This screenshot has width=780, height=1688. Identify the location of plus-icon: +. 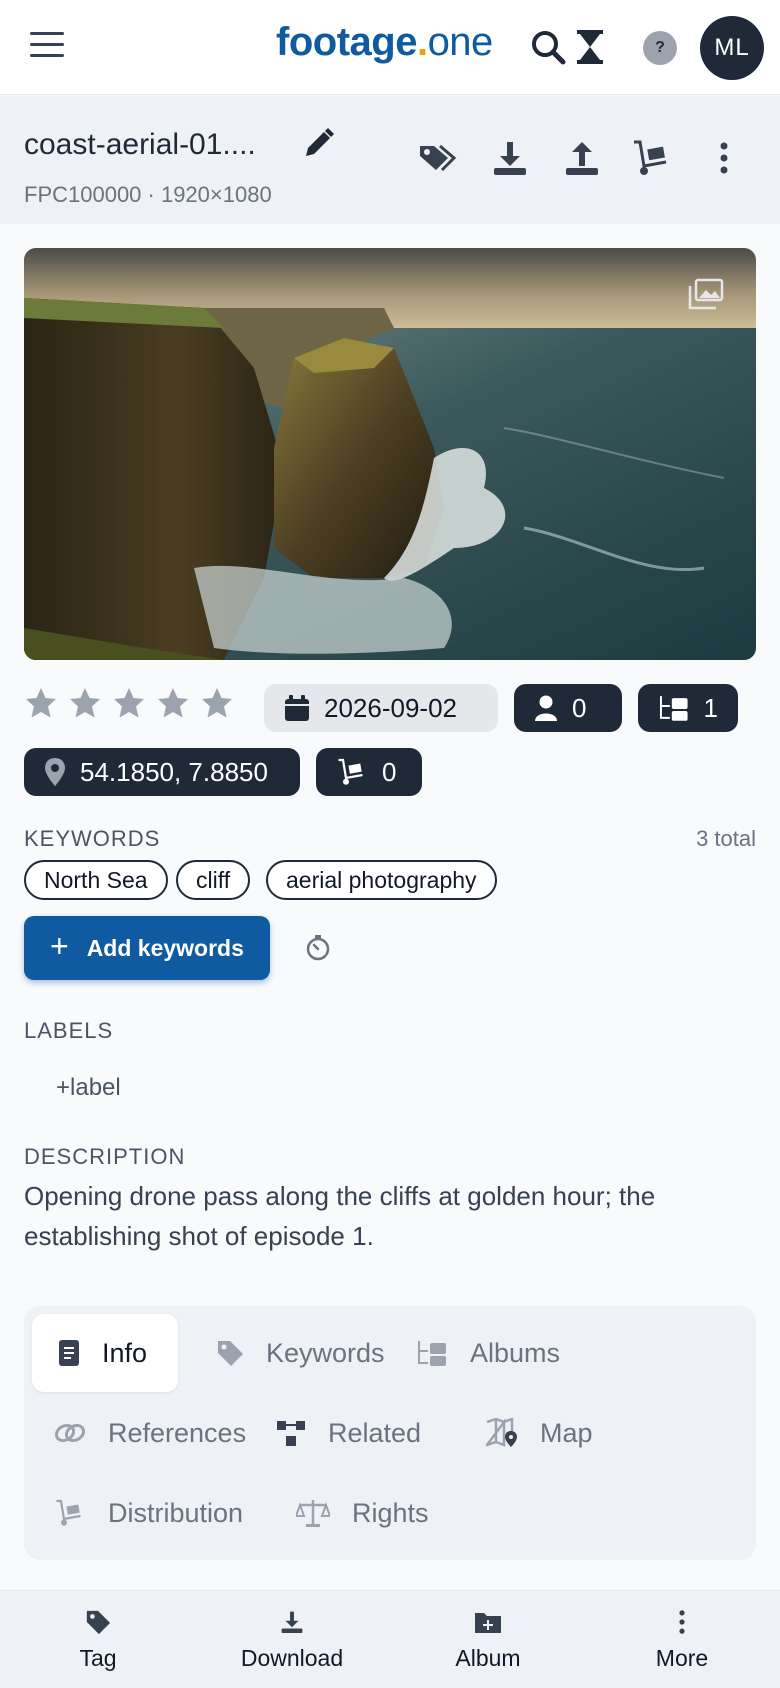
(59, 945).